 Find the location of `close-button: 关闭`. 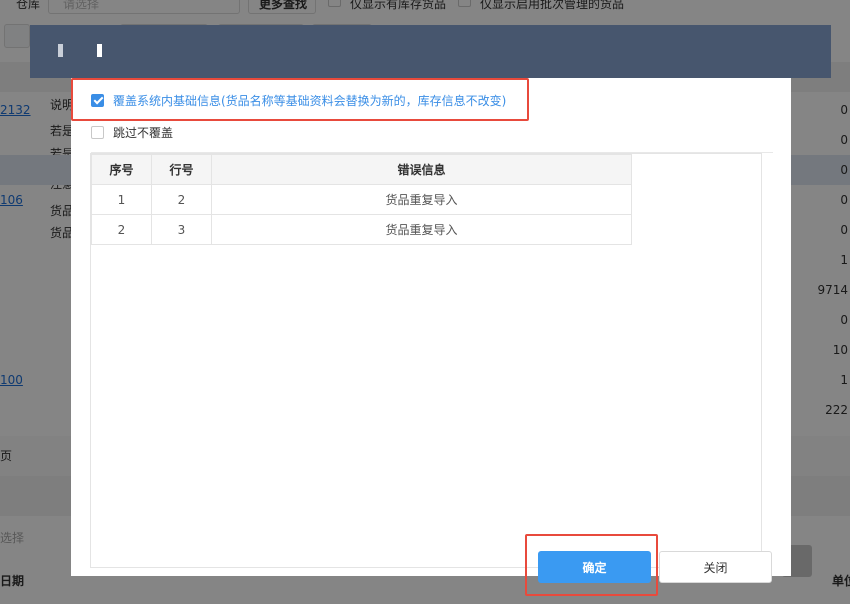

close-button: 关闭 is located at coordinates (715, 567).